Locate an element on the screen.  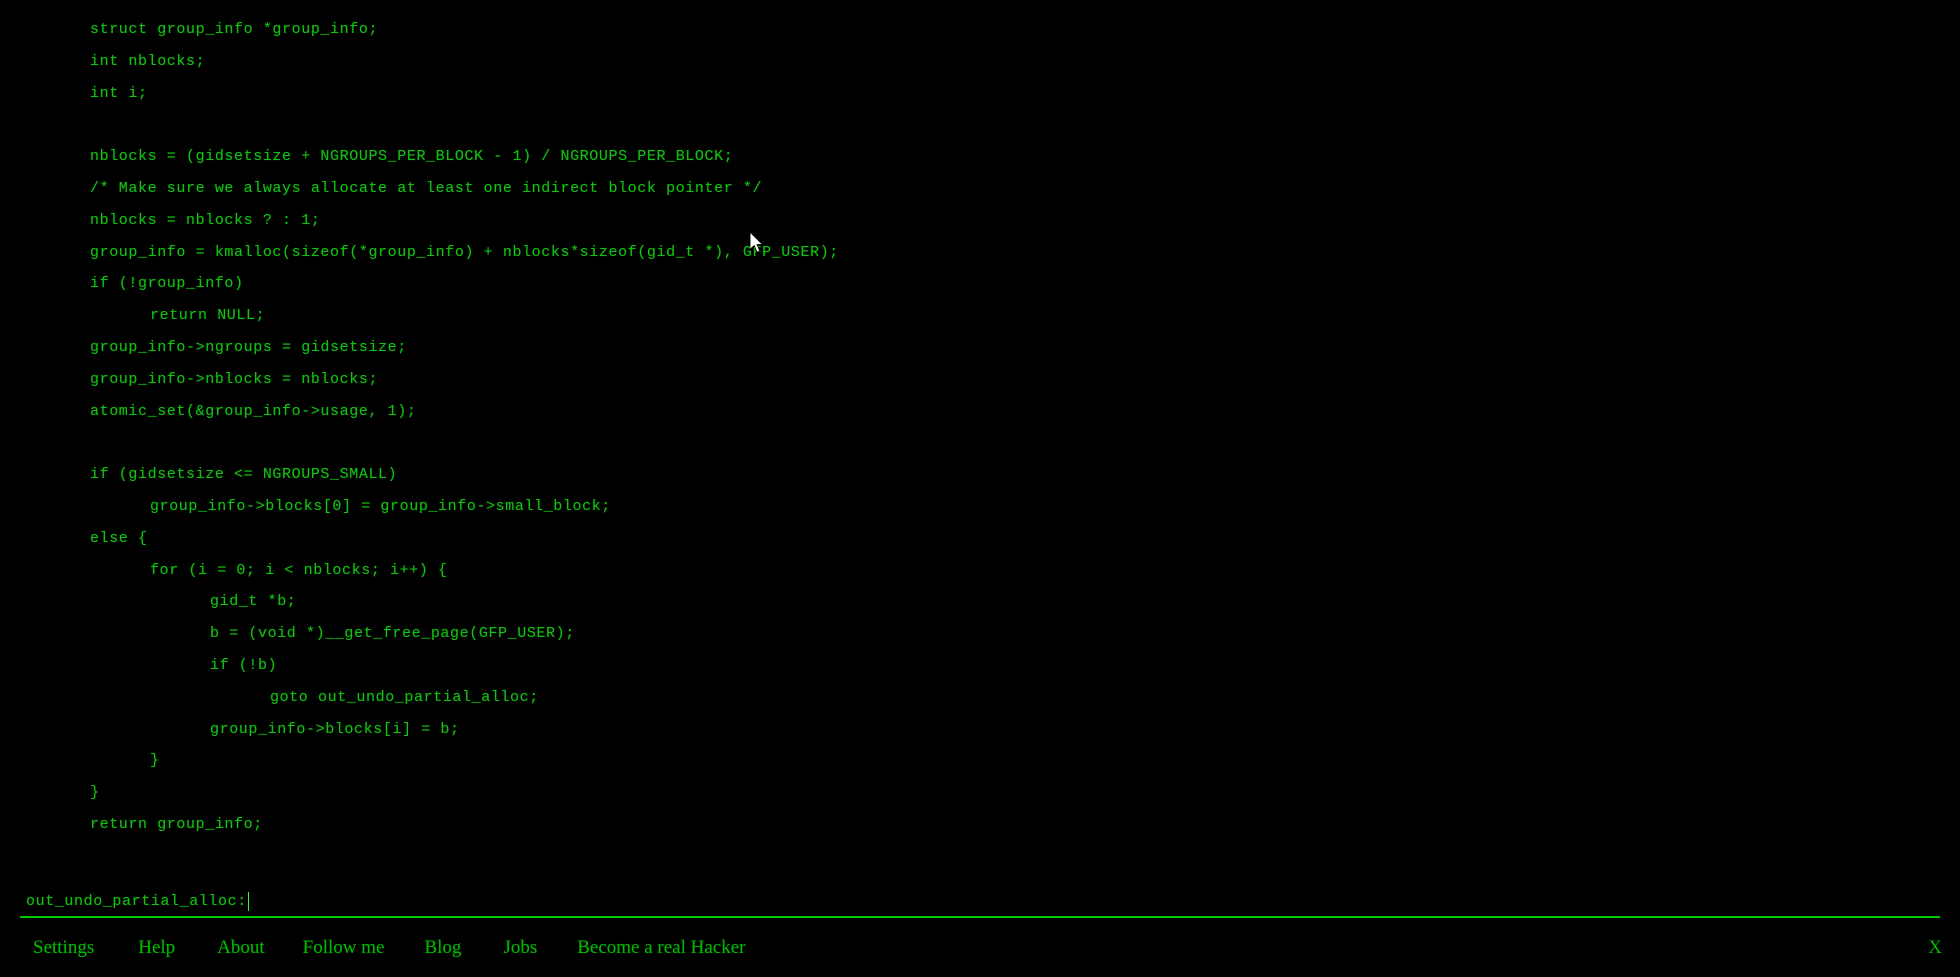
code-line: for (i = 0; i < nblocks; i++) { is located at coordinates (299, 570).